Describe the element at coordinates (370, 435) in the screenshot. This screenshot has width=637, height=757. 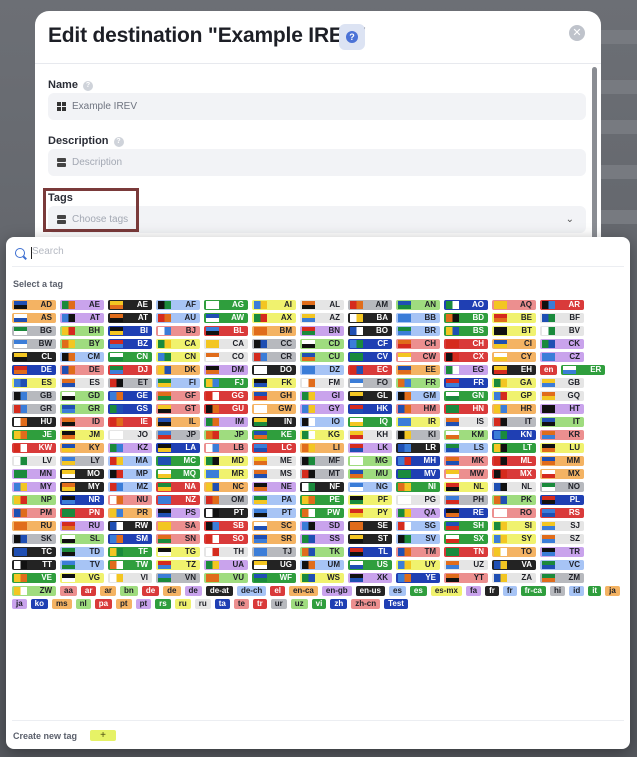
I see `tag-chip: KH` at that location.